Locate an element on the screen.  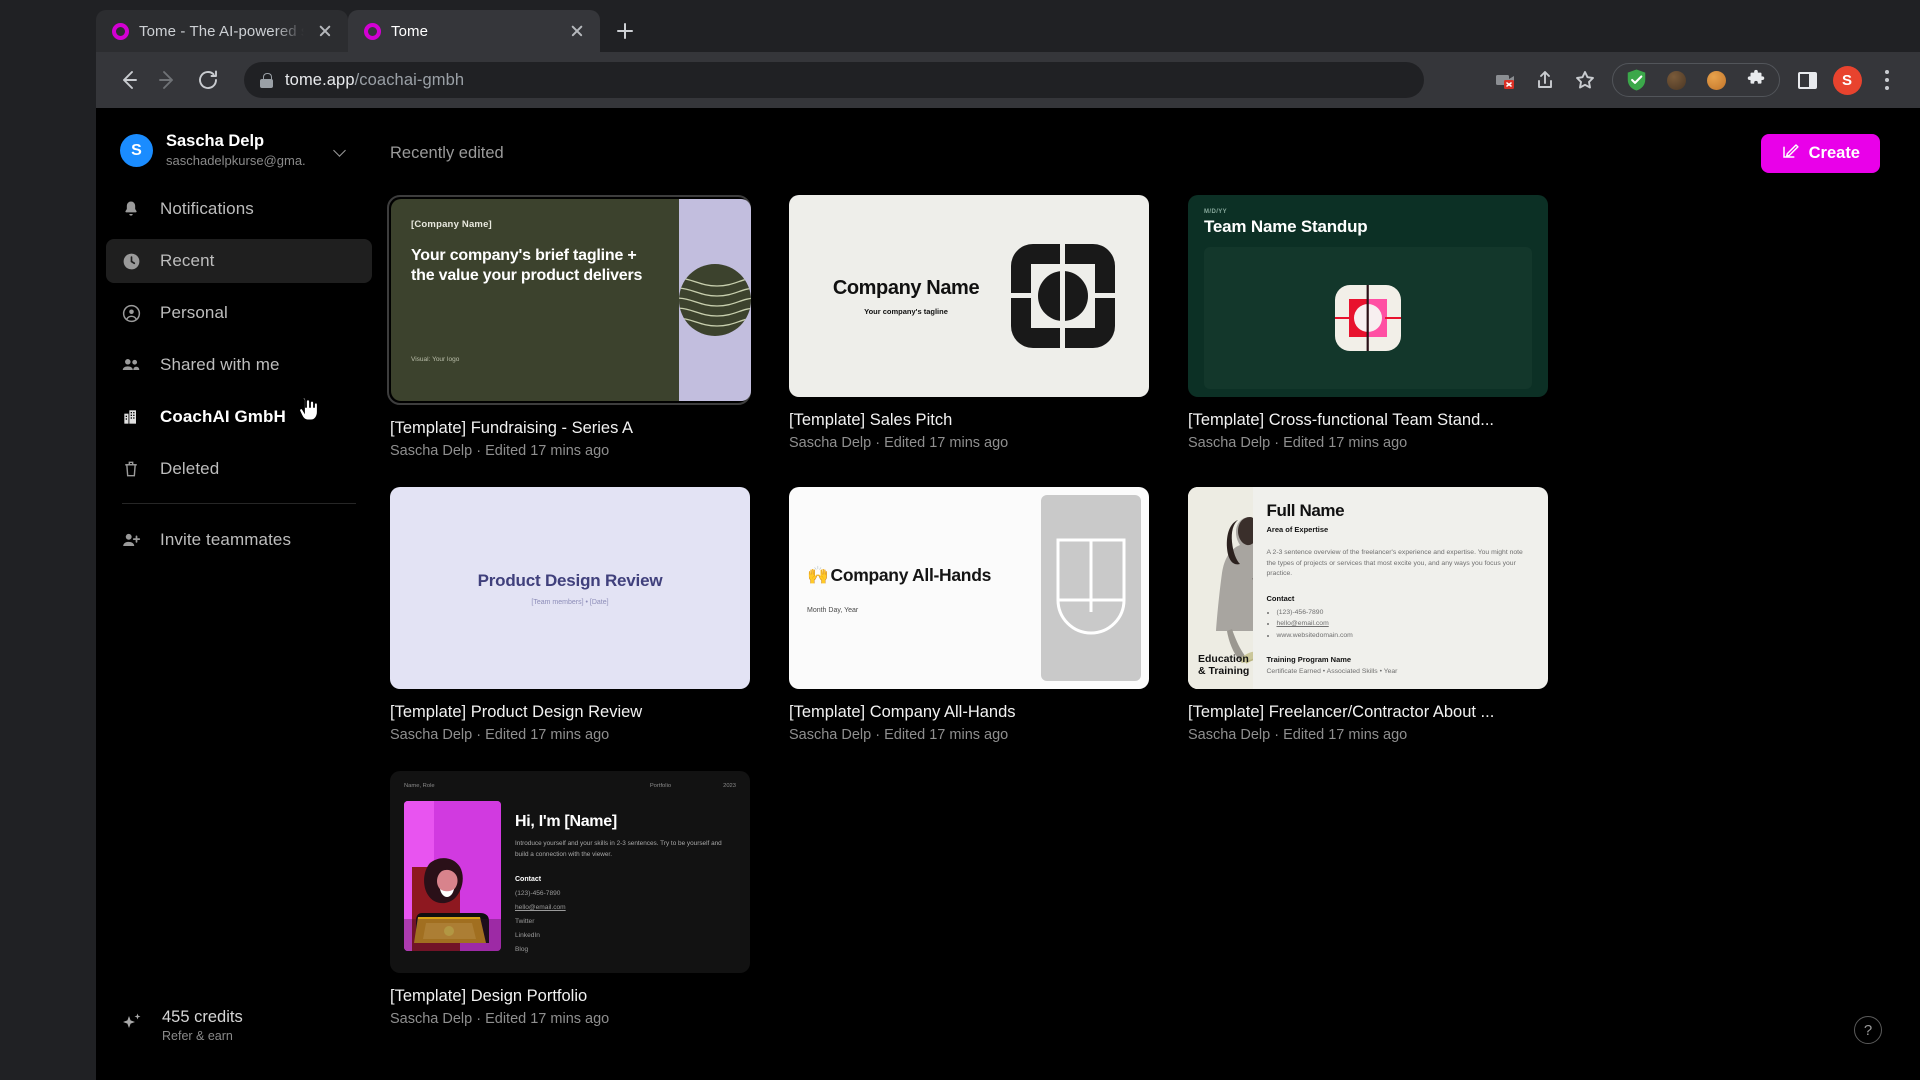
thumb-contact-heading: Contact is located at coordinates (528, 880).